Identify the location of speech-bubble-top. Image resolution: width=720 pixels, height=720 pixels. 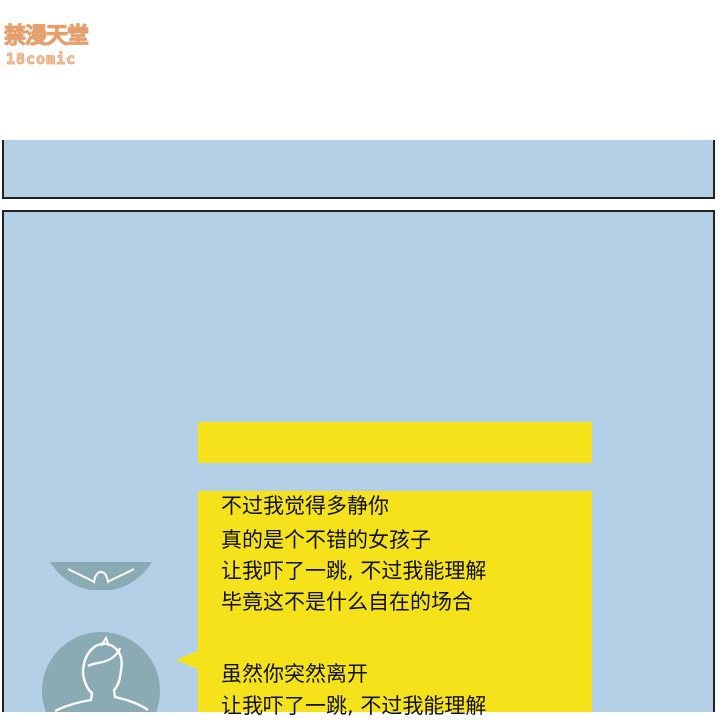
(395, 442).